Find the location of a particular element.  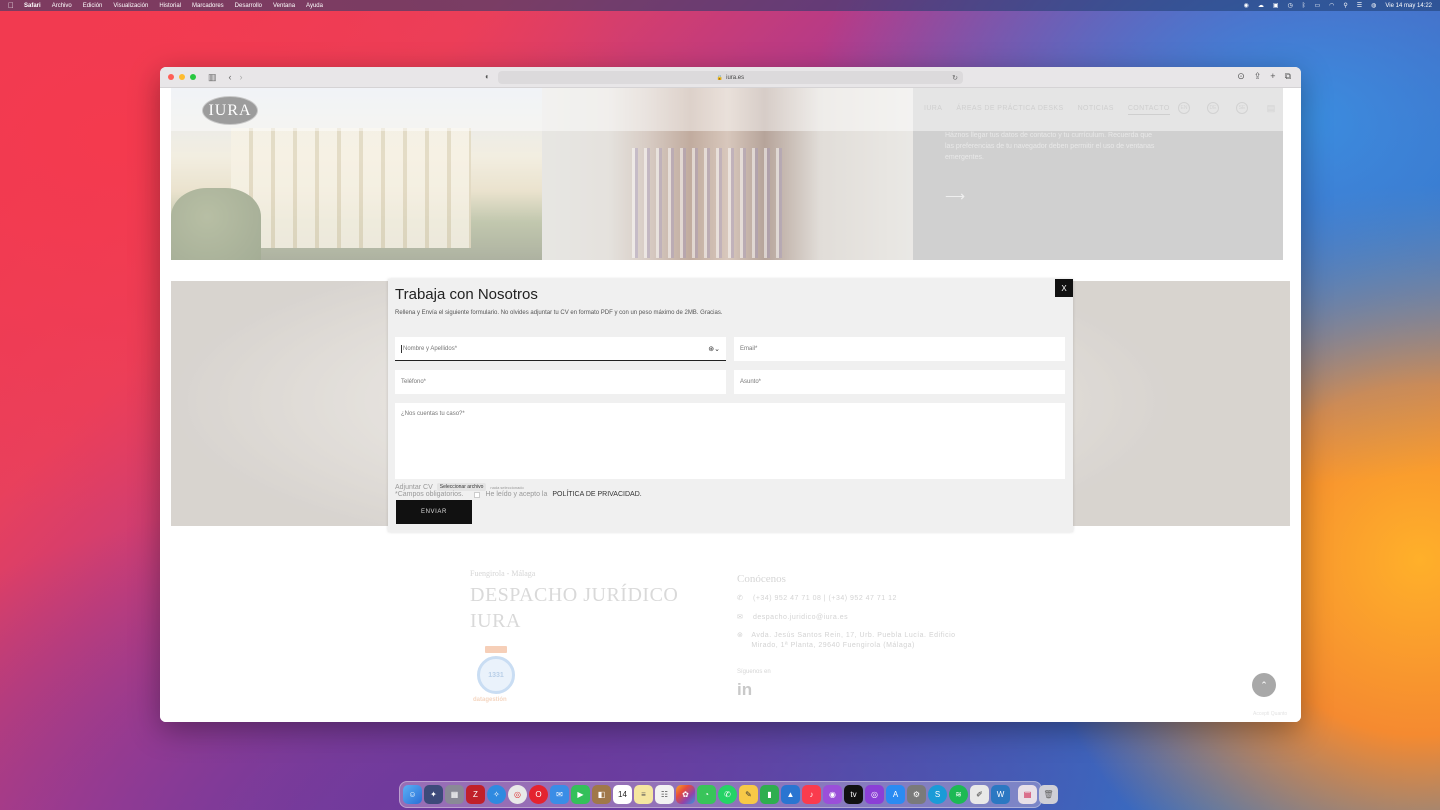

calendar-icon: 14 is located at coordinates (622, 794).